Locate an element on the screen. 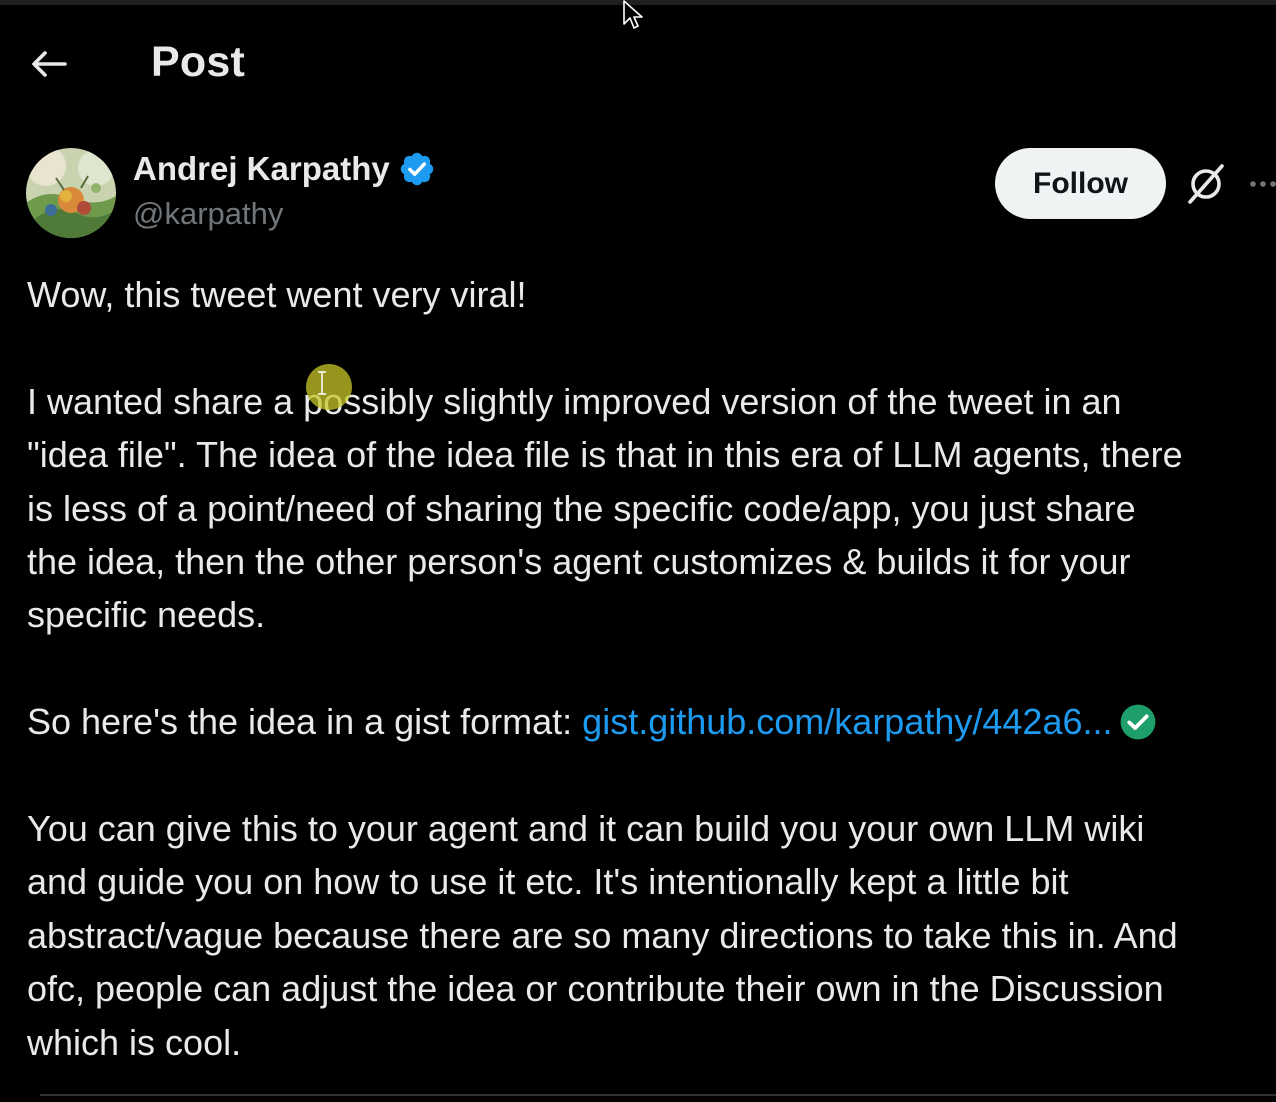 The image size is (1276, 1102). avatar-illustration is located at coordinates (71, 193).